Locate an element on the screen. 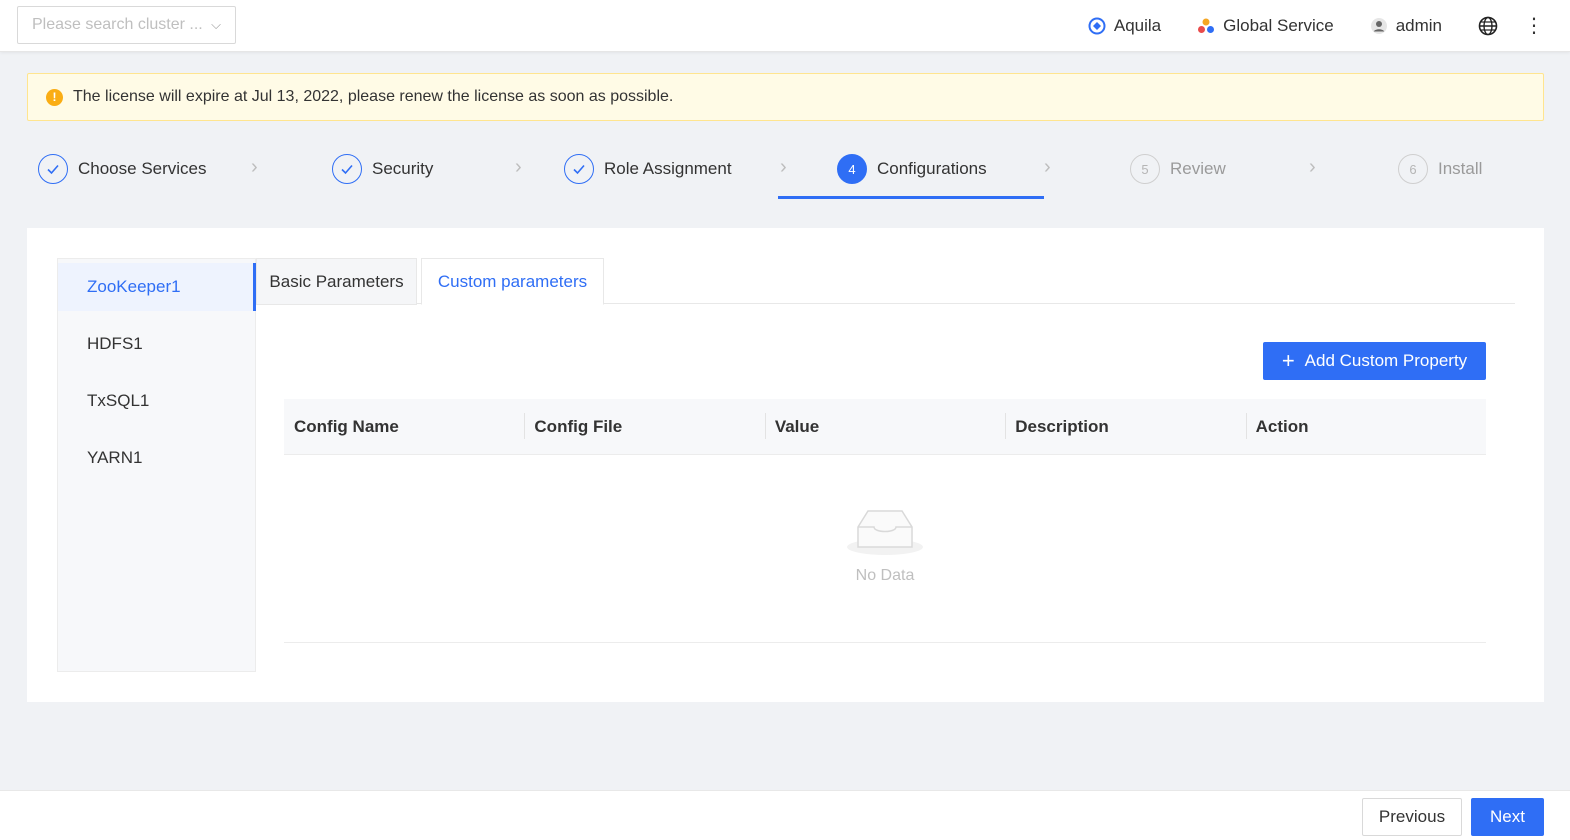 The height and width of the screenshot is (840, 1570). step-number: 4 is located at coordinates (852, 169).